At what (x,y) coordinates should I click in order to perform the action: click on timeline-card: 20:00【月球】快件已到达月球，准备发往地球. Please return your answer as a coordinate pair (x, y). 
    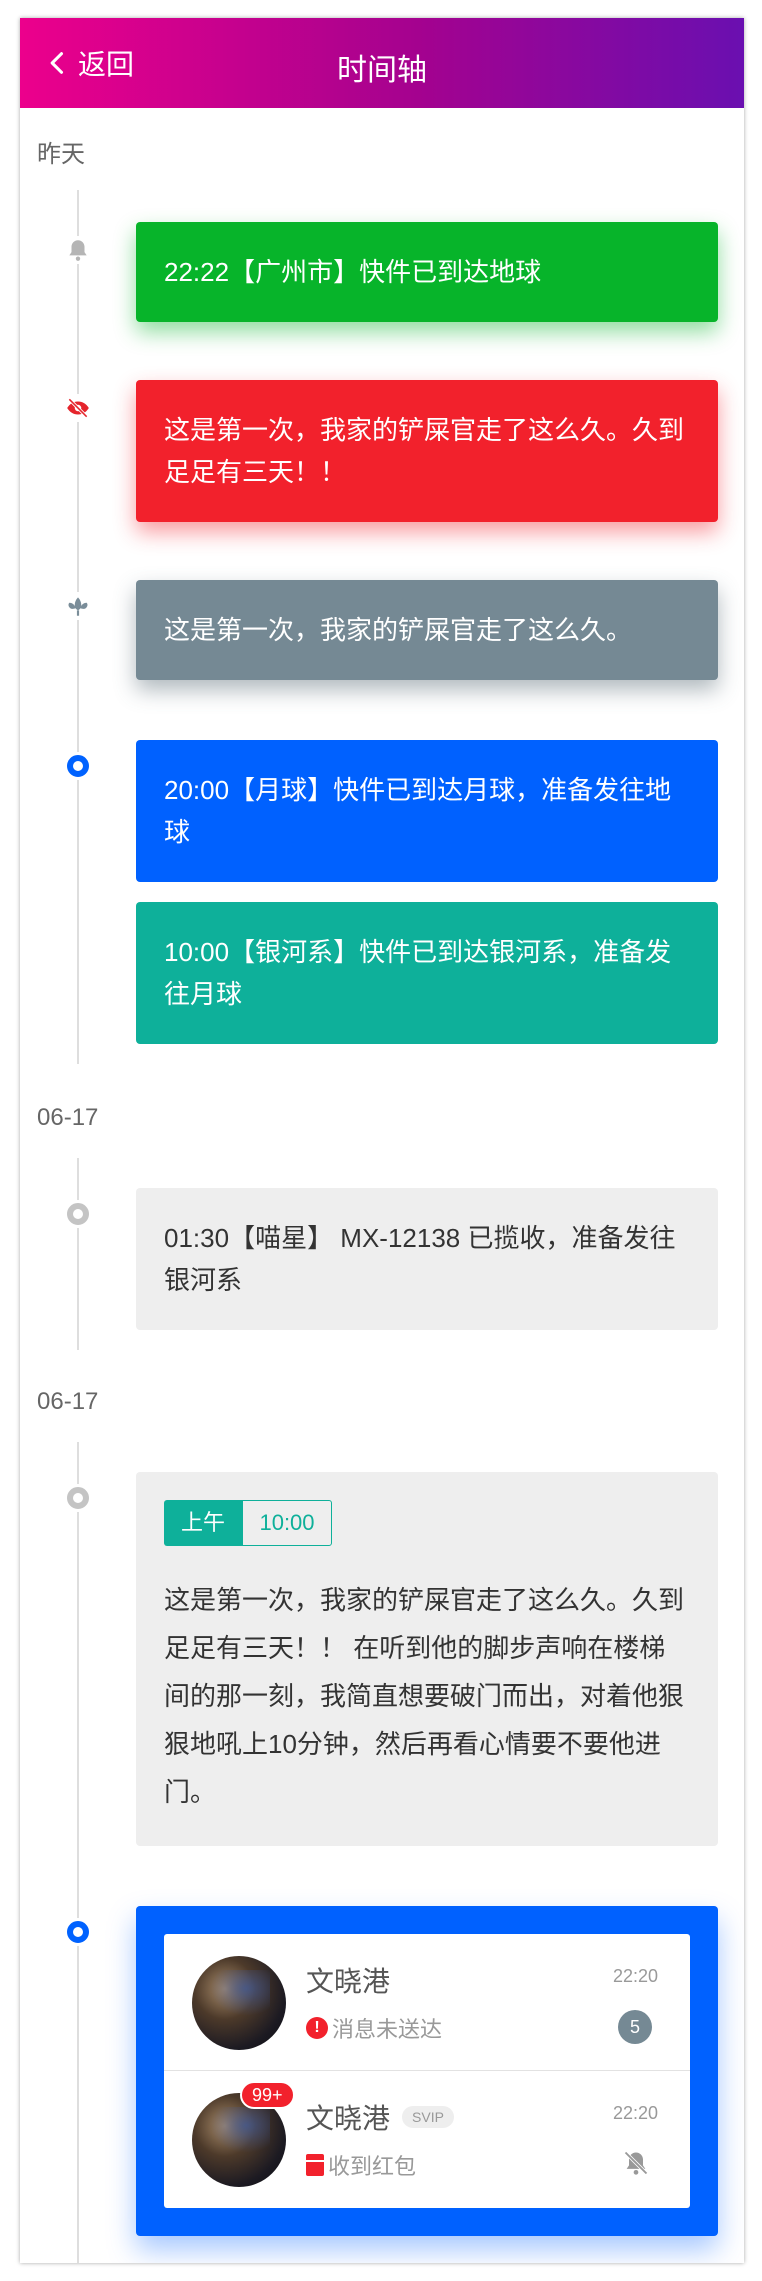
    Looking at the image, I should click on (427, 811).